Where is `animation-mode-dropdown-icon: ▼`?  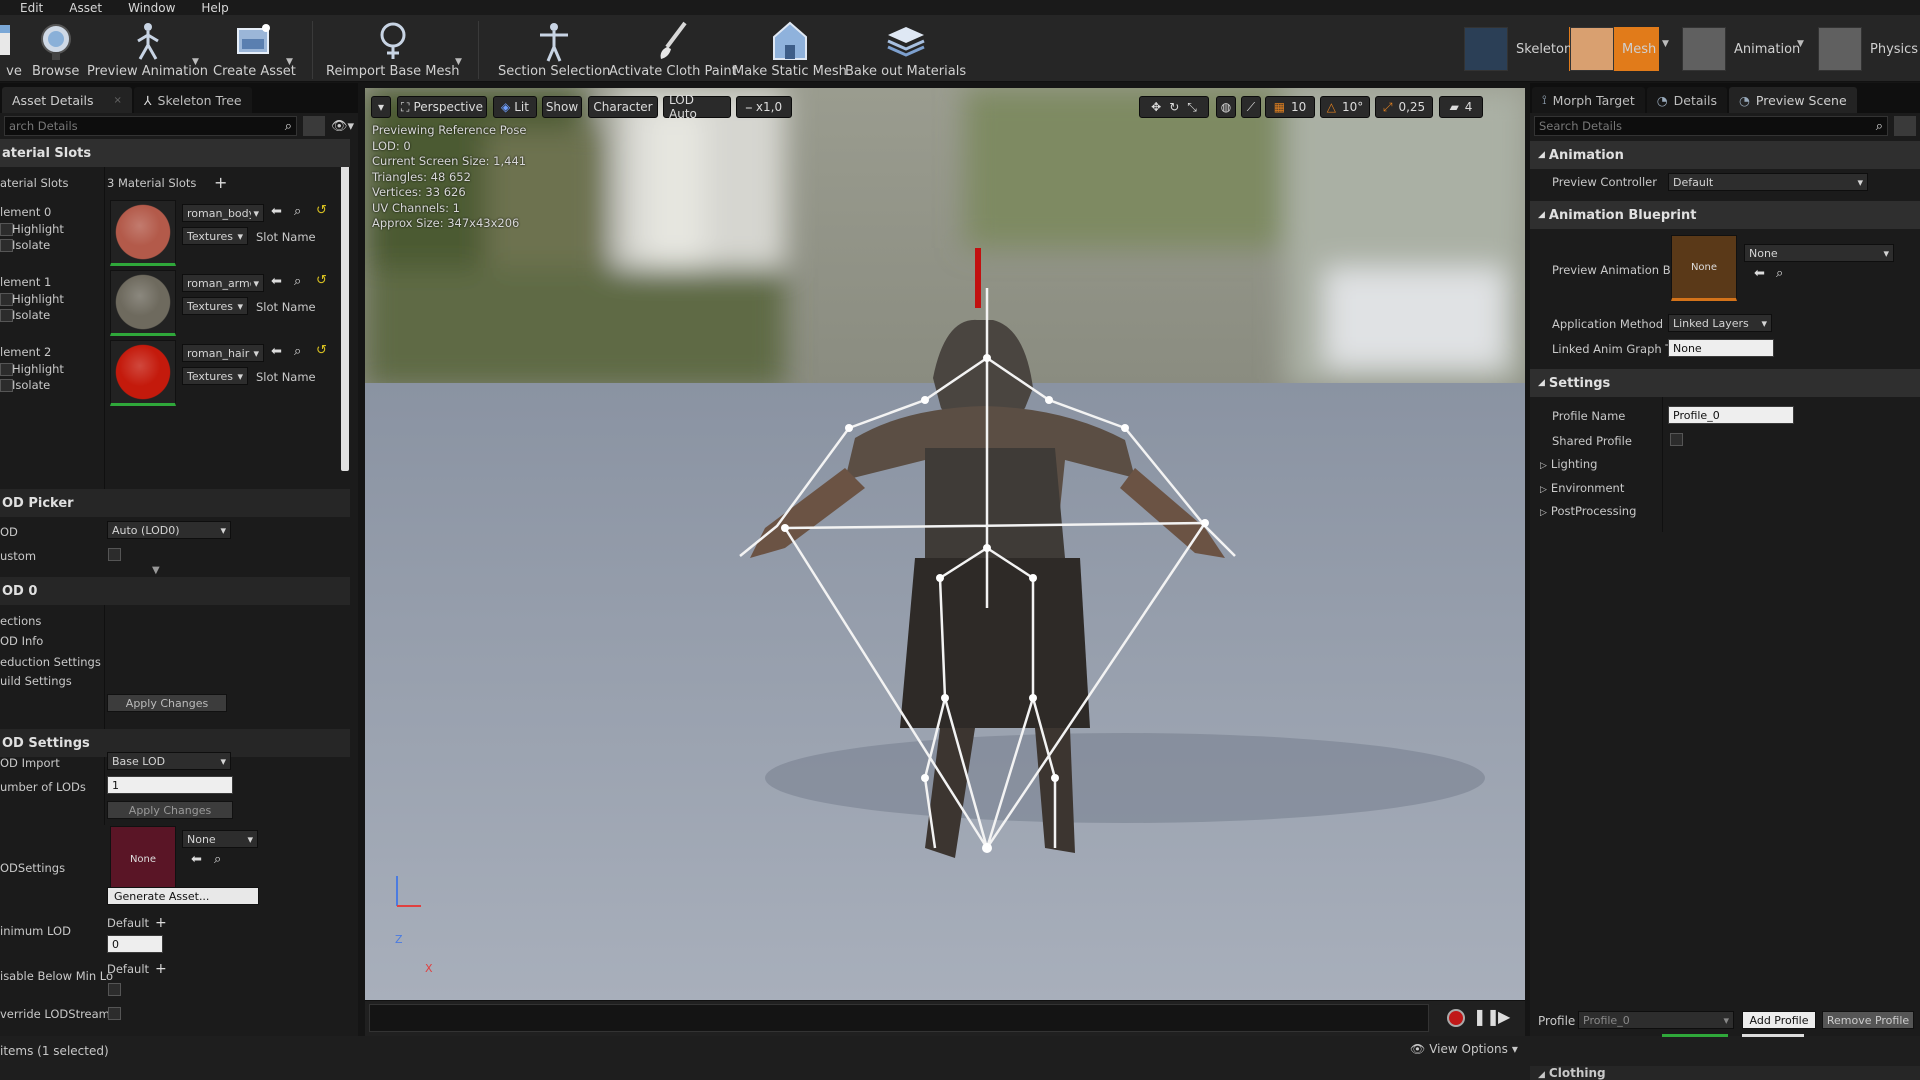
animation-mode-dropdown-icon: ▼ is located at coordinates (1800, 44).